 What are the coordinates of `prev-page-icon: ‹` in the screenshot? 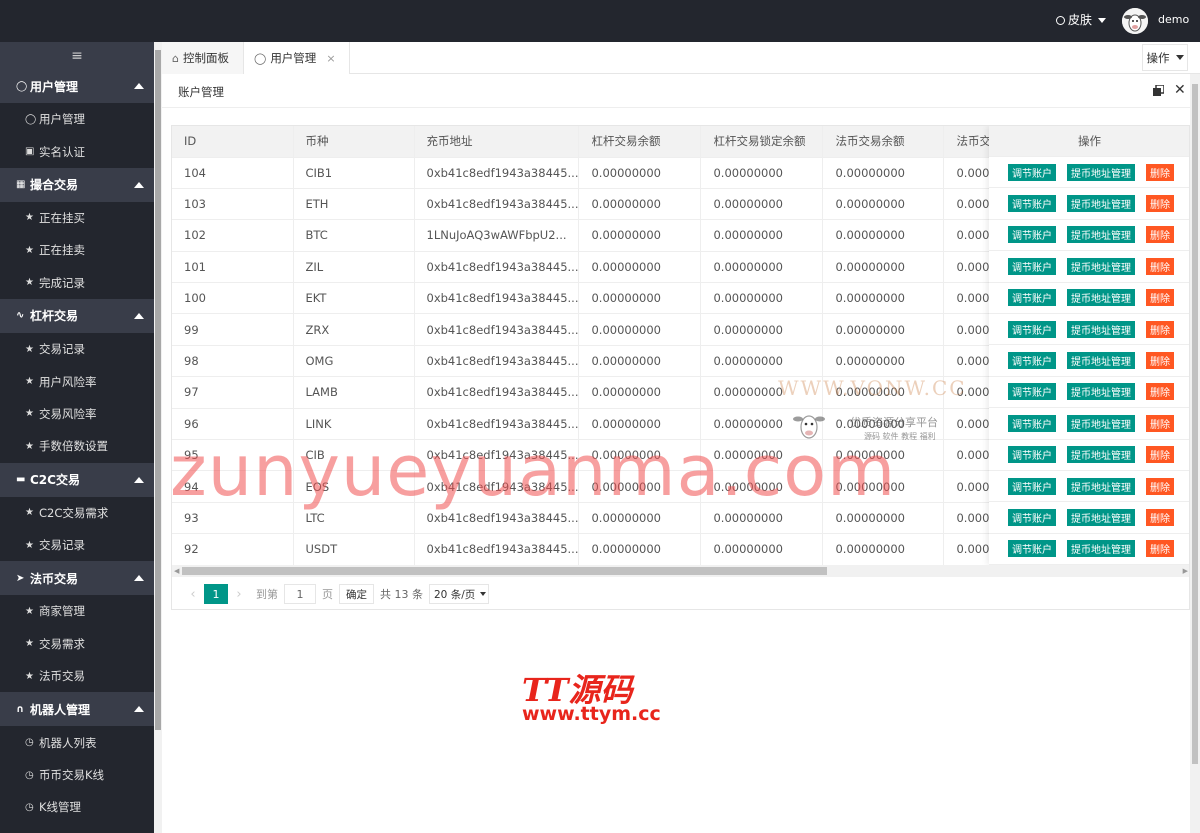 It's located at (193, 594).